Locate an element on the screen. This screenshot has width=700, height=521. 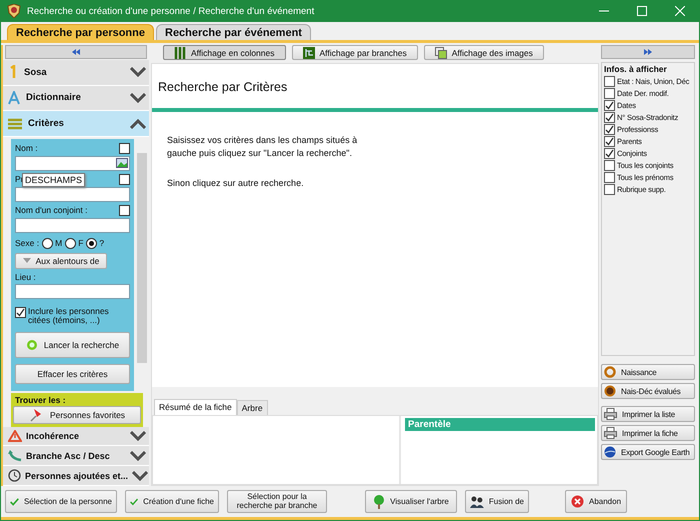
field-label: Pr is located at coordinates (19, 179).